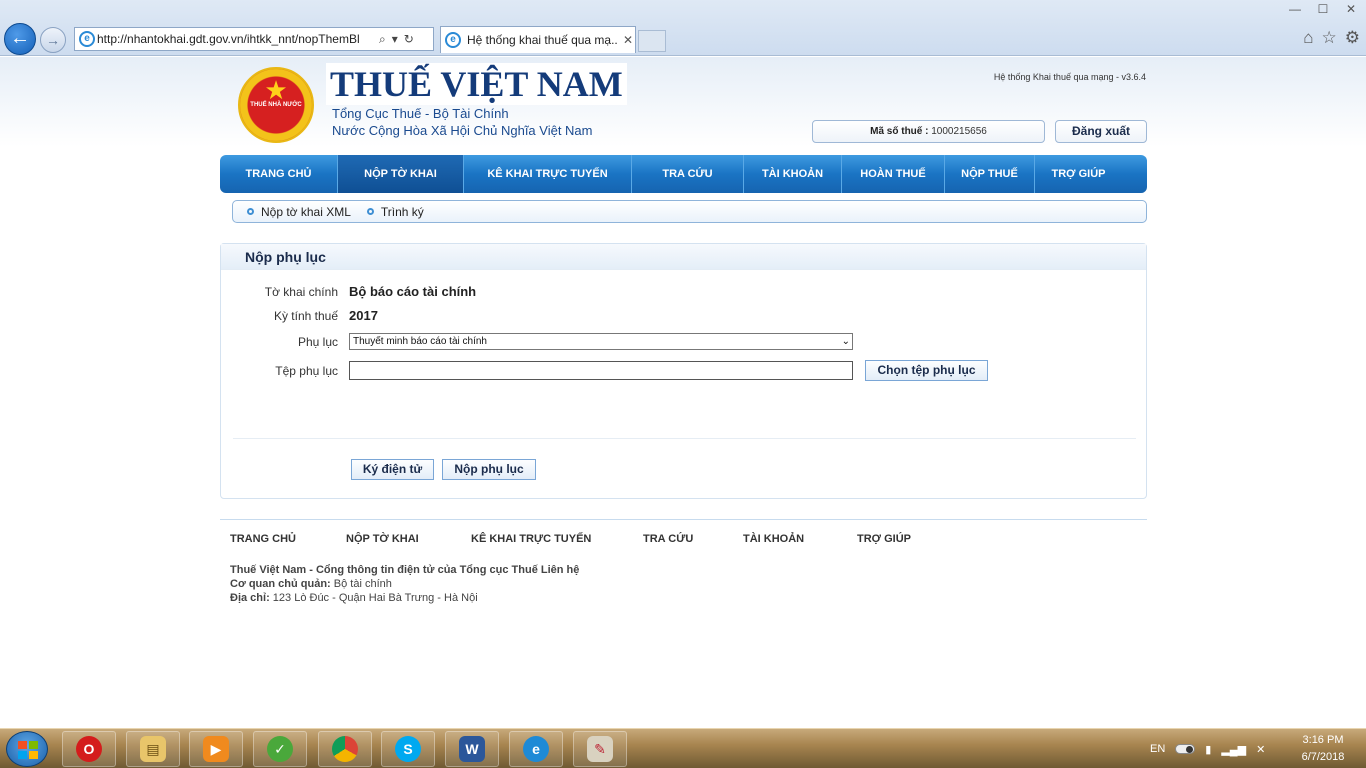 The width and height of the screenshot is (1366, 768). What do you see at coordinates (990, 174) in the screenshot?
I see `nav-item-pay-tax: NỘP THUẾ` at bounding box center [990, 174].